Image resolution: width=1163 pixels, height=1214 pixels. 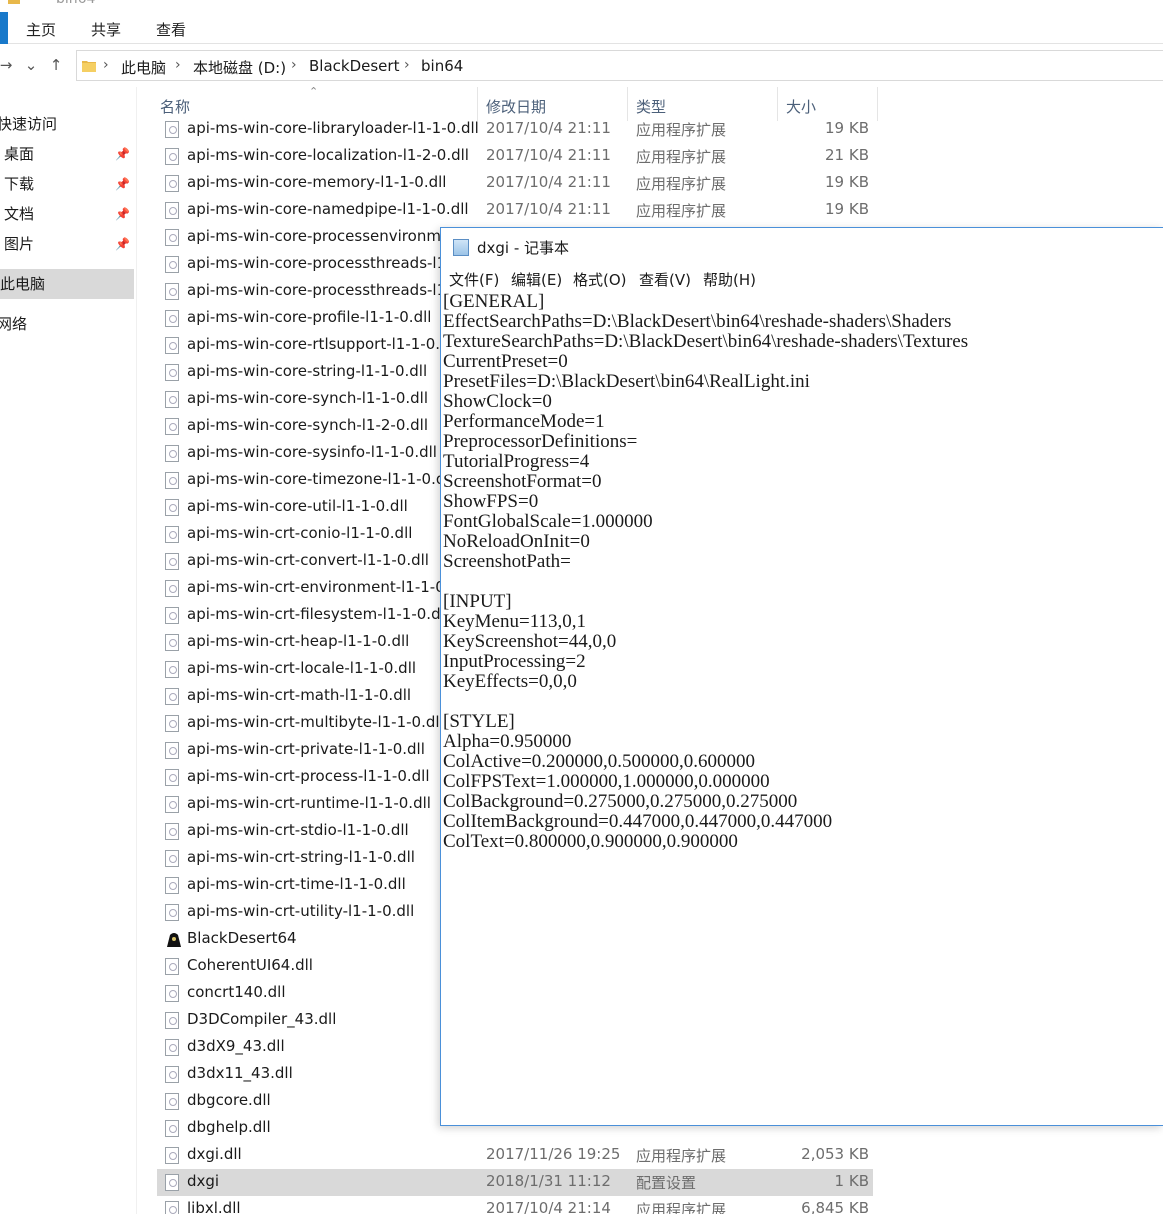 I want to click on file-name: api-ms-win-crt-multibyte-l1-1-0.dll, so click(x=315, y=722).